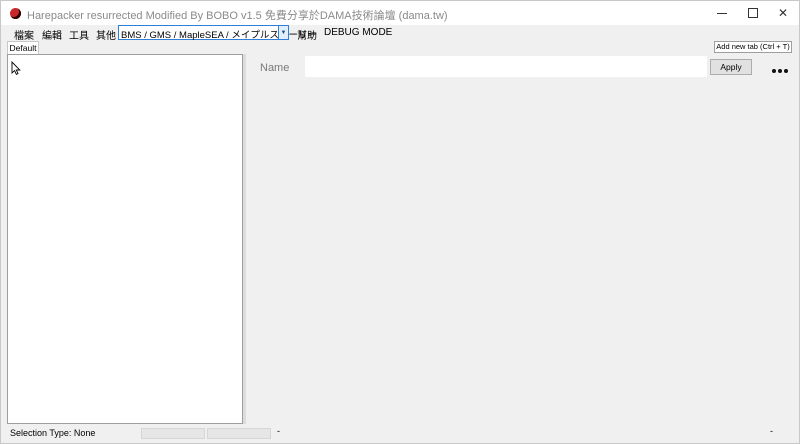 This screenshot has height=444, width=800. I want to click on tab-default: Default, so click(23, 47).